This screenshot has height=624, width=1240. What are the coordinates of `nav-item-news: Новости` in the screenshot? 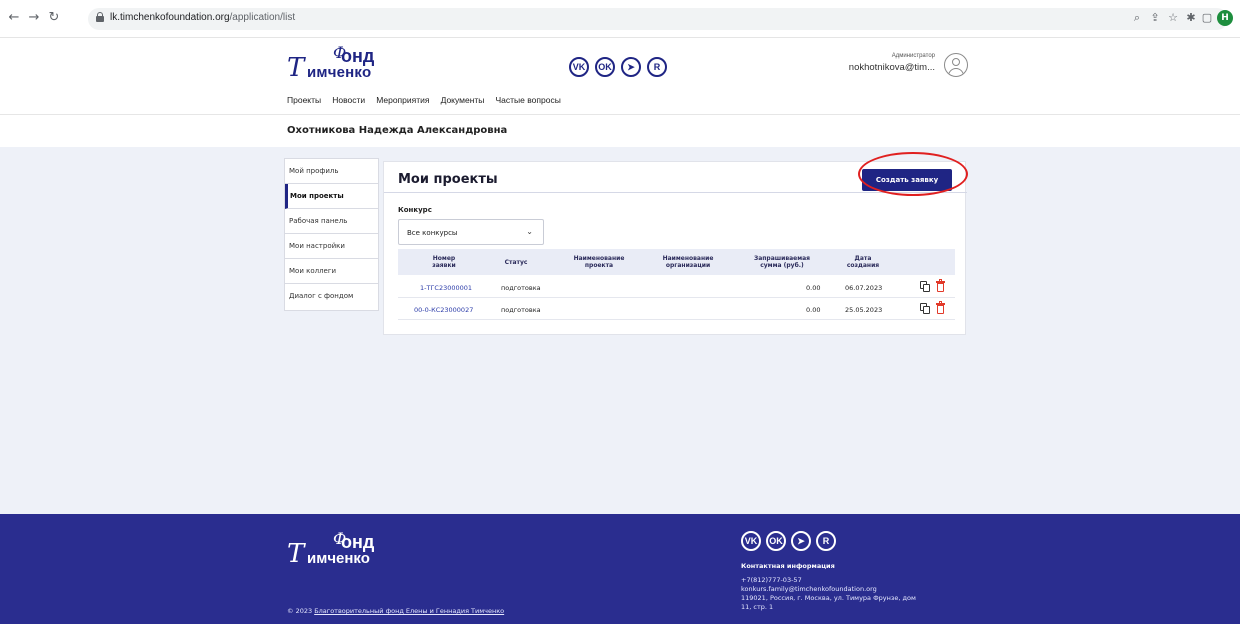 It's located at (348, 100).